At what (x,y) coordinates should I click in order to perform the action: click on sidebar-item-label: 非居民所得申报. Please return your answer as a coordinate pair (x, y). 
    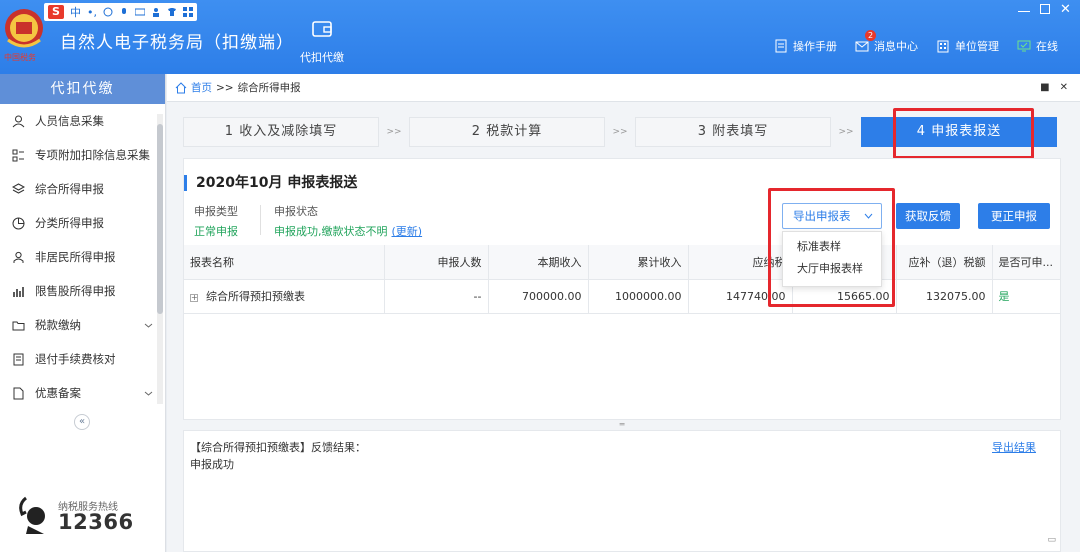
    Looking at the image, I should click on (75, 257).